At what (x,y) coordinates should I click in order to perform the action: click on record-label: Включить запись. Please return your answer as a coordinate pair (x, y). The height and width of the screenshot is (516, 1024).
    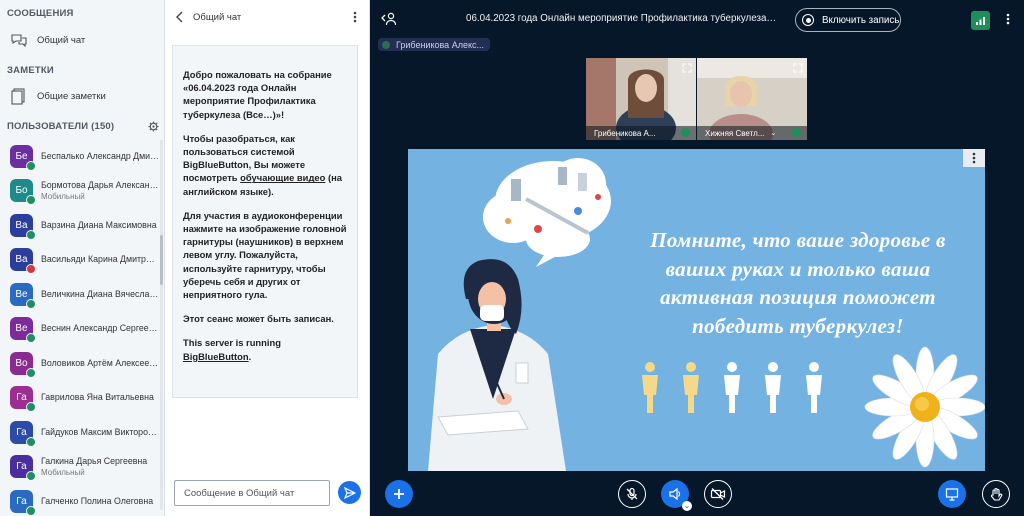
    Looking at the image, I should click on (861, 20).